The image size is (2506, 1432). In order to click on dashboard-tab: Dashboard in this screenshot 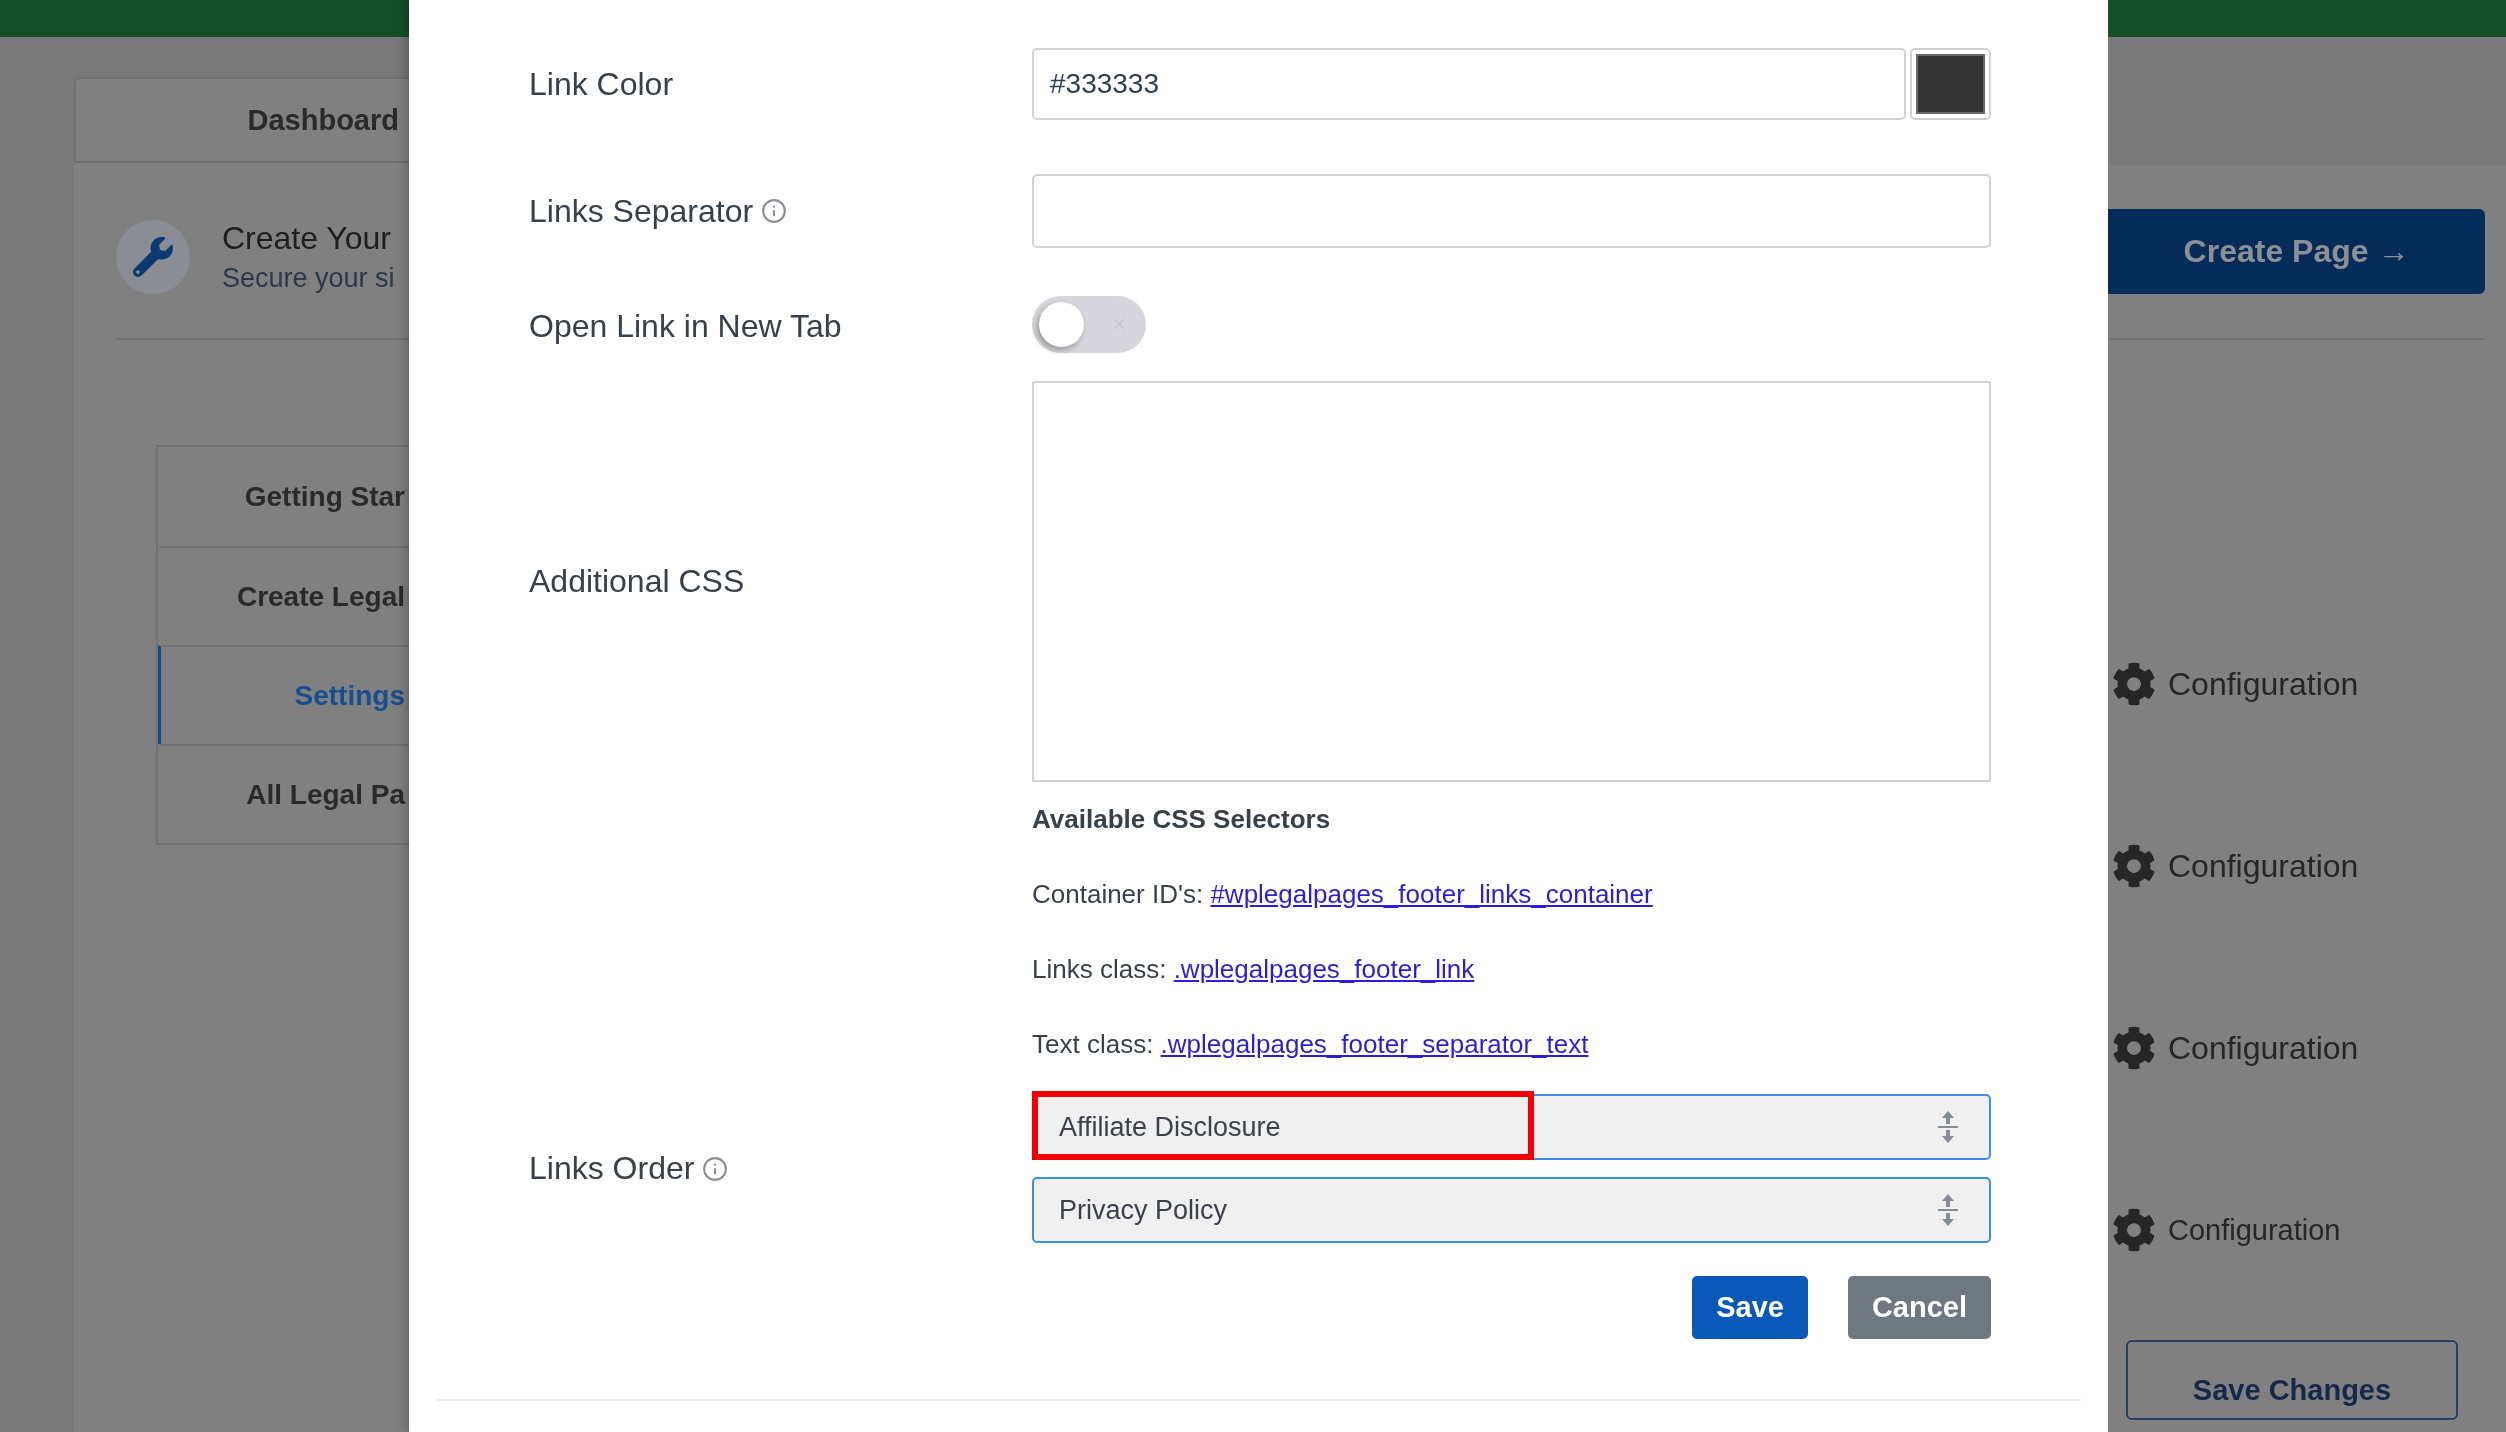, I will do `click(241, 120)`.